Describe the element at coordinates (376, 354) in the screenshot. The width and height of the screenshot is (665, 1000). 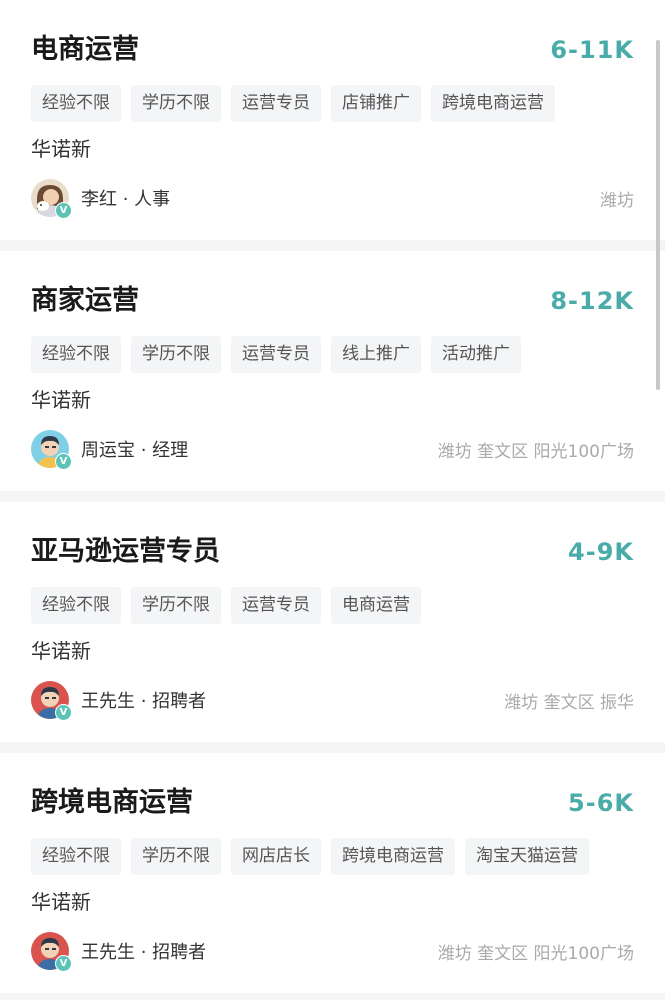
I see `job-tag: 线上推广` at that location.